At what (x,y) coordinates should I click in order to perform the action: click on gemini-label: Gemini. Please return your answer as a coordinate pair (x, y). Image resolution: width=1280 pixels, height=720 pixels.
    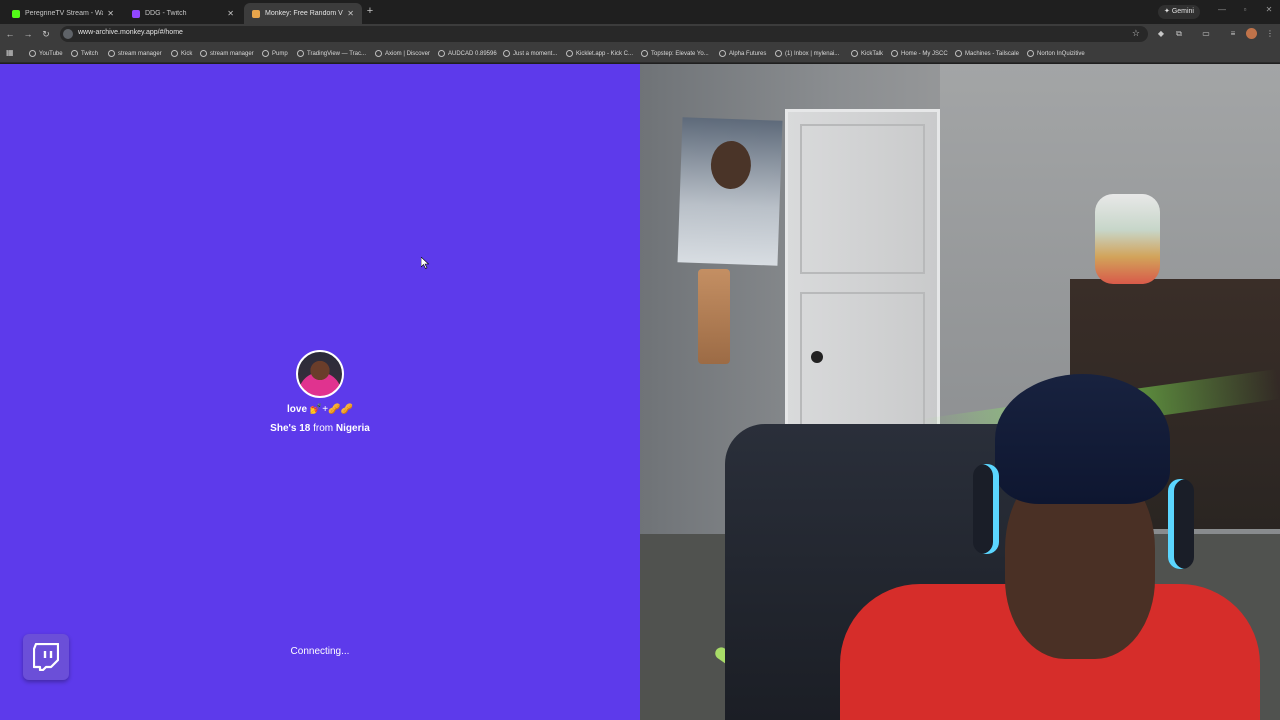
    Looking at the image, I should click on (1182, 11).